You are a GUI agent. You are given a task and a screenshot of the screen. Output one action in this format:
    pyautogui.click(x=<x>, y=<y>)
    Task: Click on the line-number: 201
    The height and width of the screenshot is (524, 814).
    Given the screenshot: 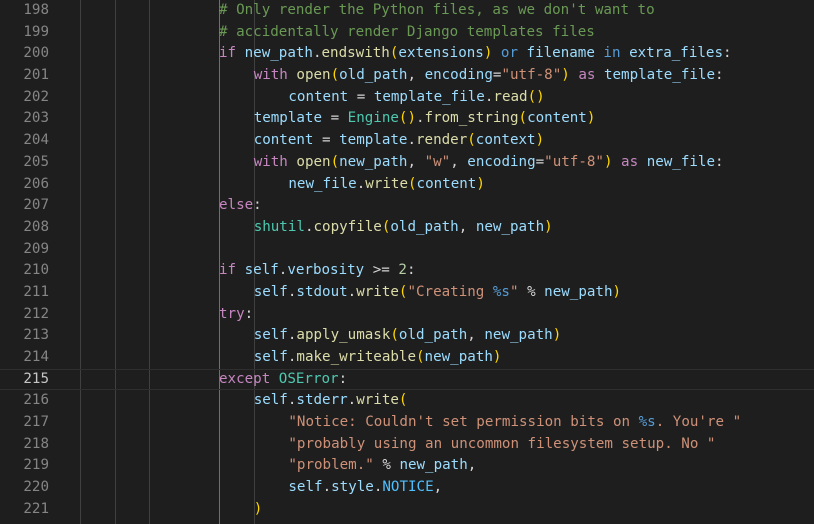 What is the action you would take?
    pyautogui.click(x=36, y=75)
    